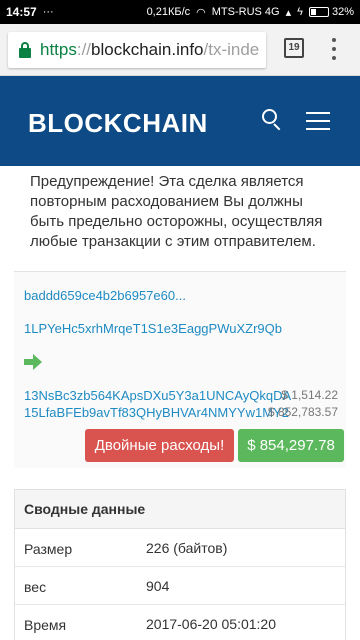 The height and width of the screenshot is (640, 360). I want to click on battery-icon, so click(318, 12).